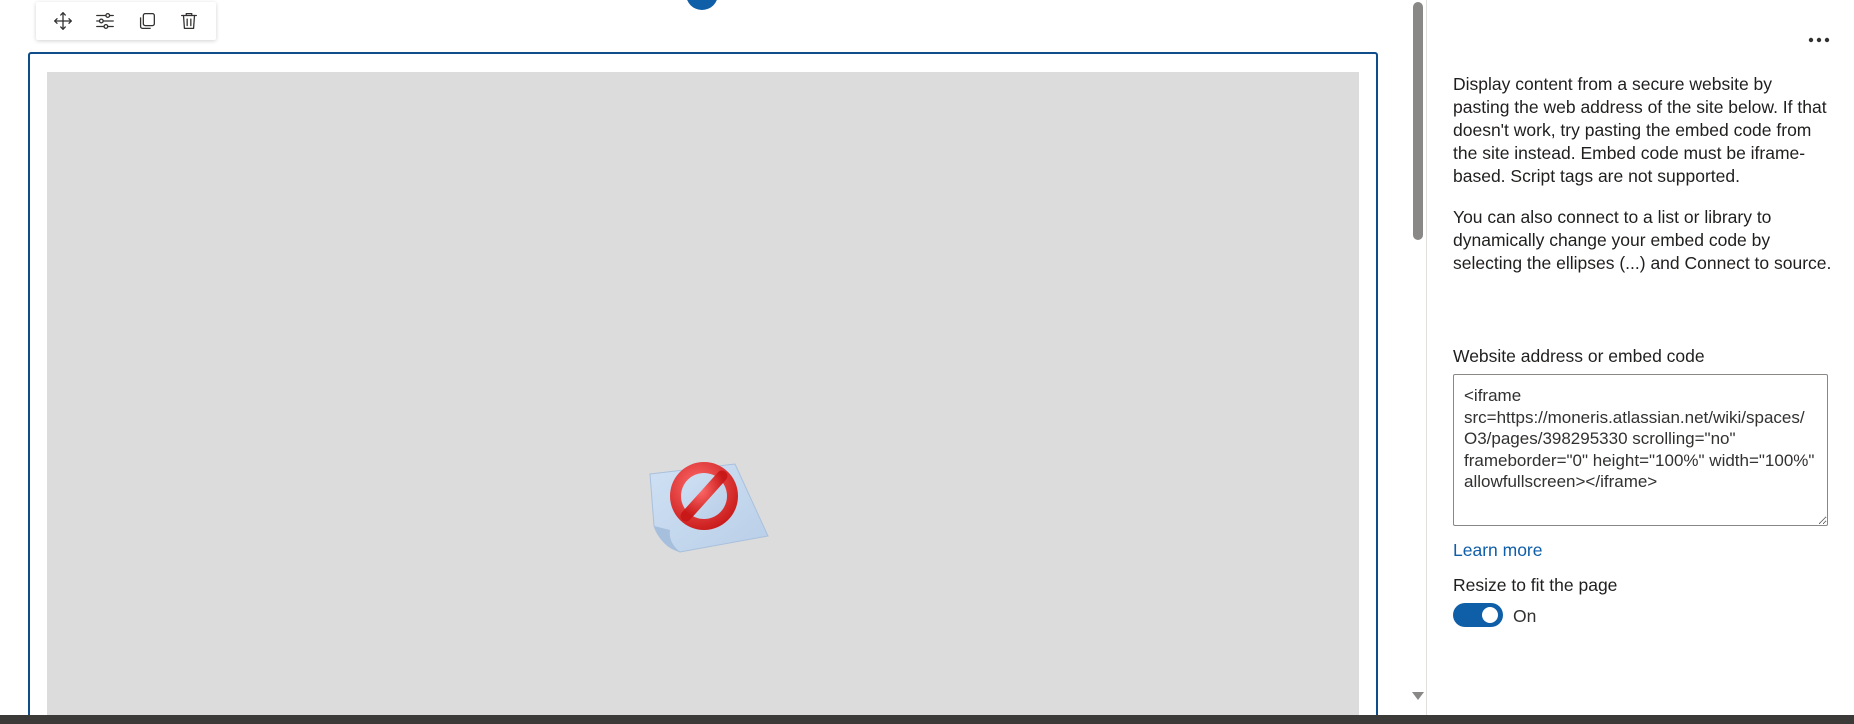 The width and height of the screenshot is (1854, 724). I want to click on resize-toggle-label: Resize to fit the page, so click(1535, 585).